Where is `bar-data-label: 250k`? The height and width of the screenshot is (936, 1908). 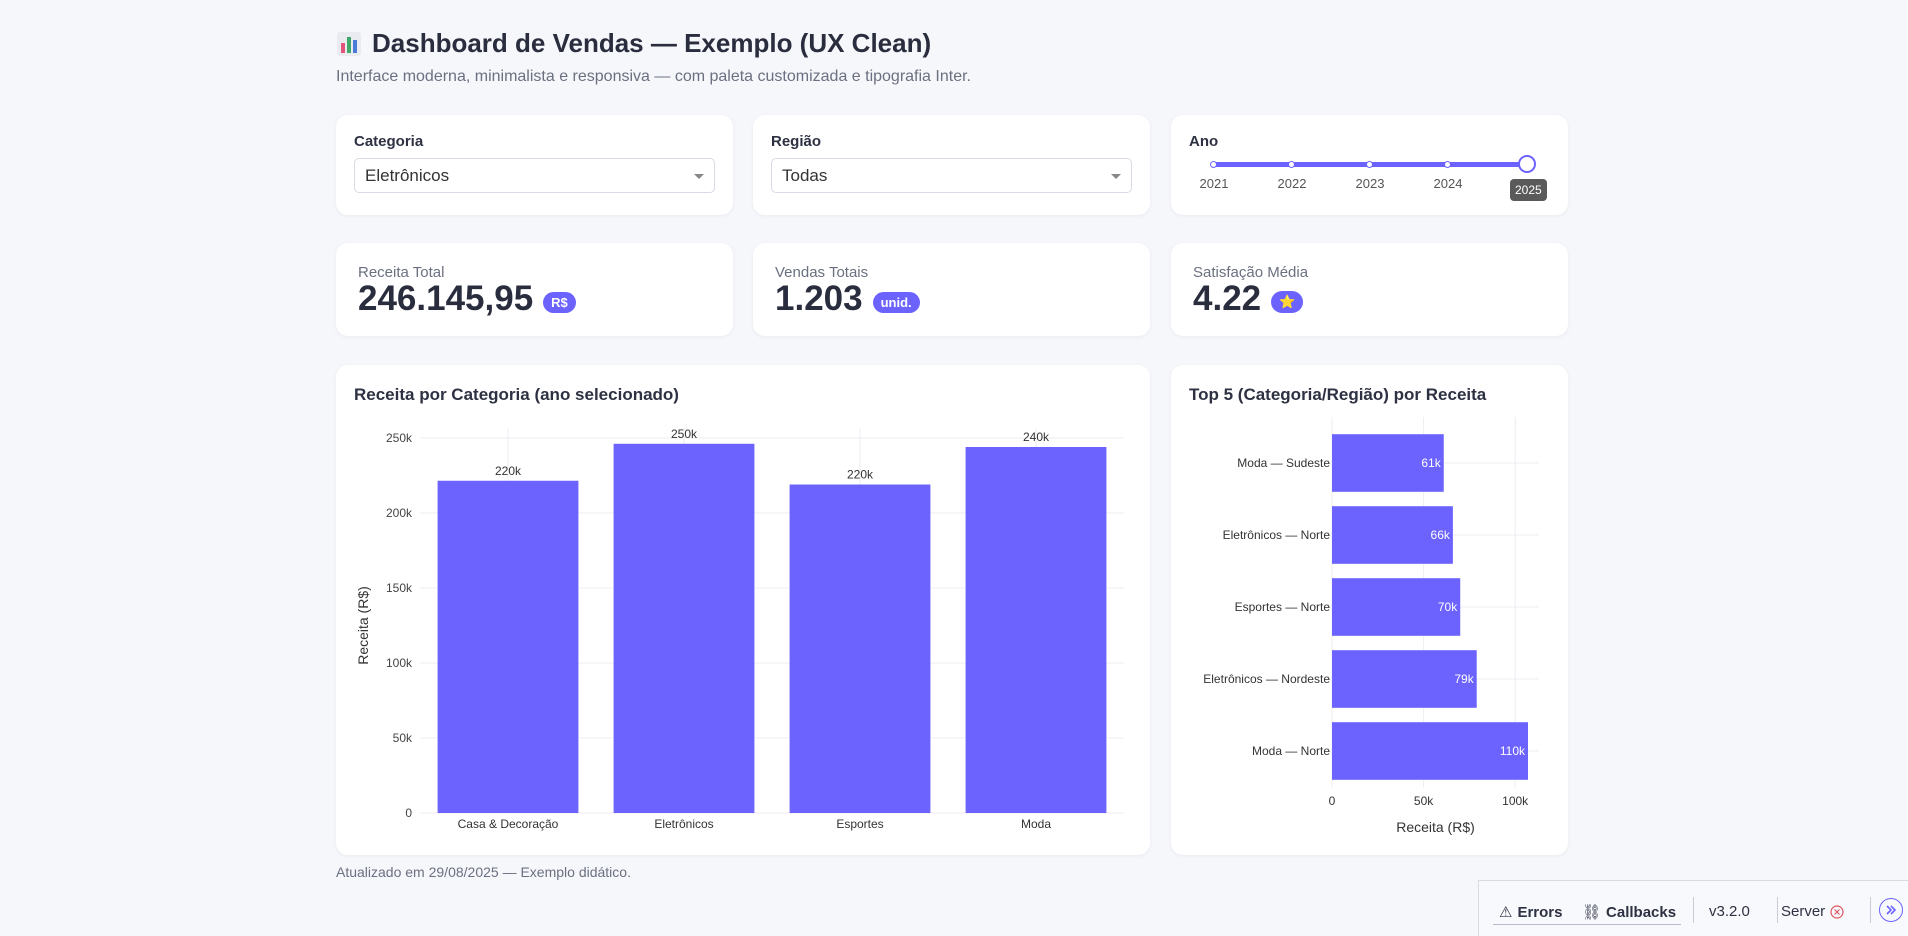 bar-data-label: 250k is located at coordinates (684, 434).